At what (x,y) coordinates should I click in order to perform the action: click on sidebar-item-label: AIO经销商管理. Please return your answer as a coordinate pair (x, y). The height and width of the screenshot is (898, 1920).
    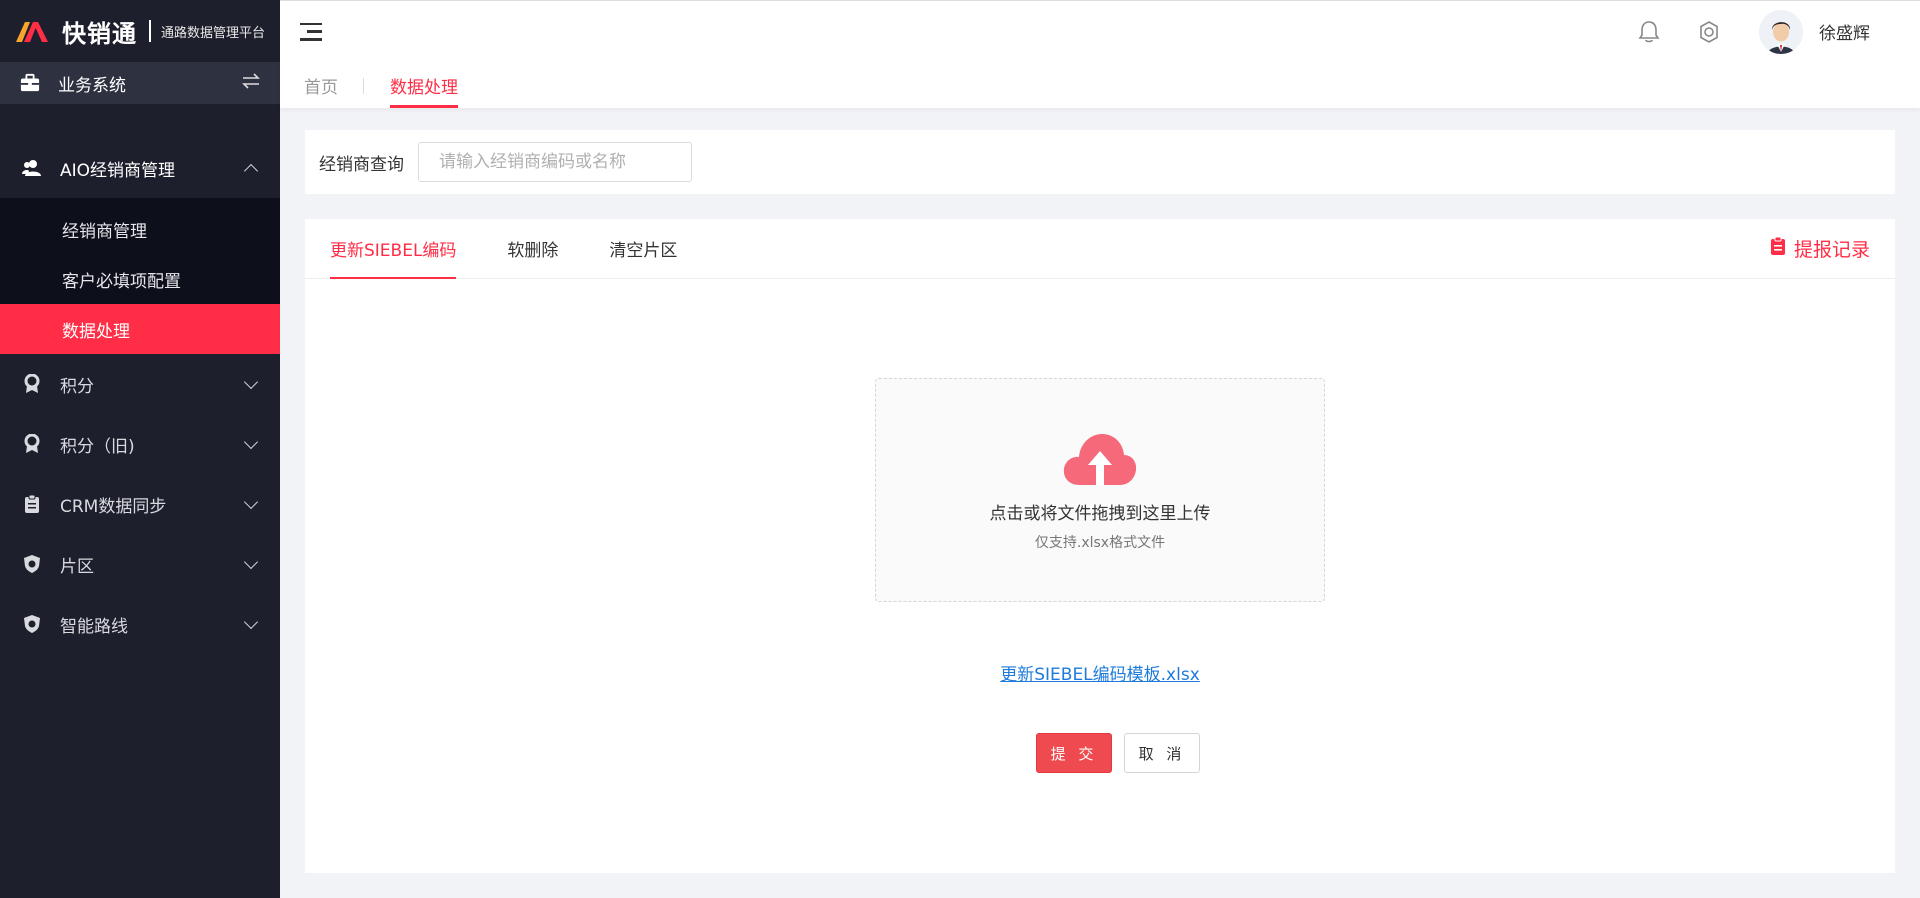
    Looking at the image, I should click on (118, 170).